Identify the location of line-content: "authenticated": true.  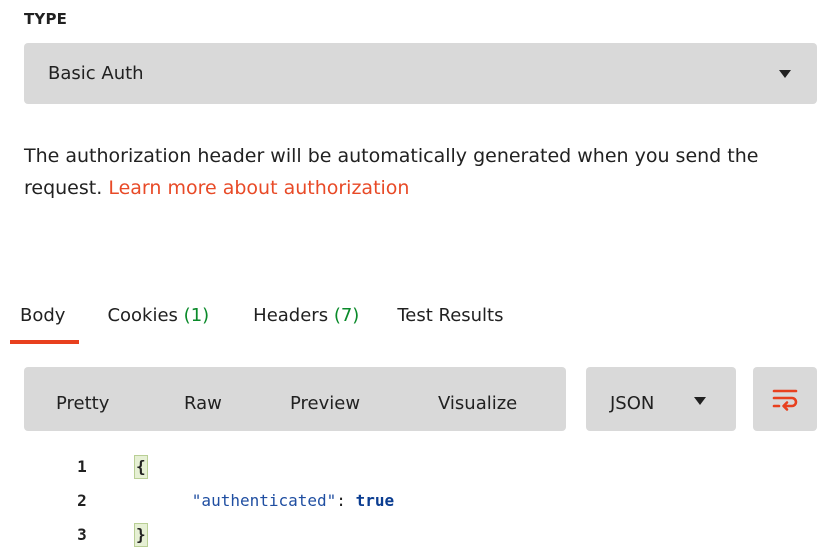
(264, 501).